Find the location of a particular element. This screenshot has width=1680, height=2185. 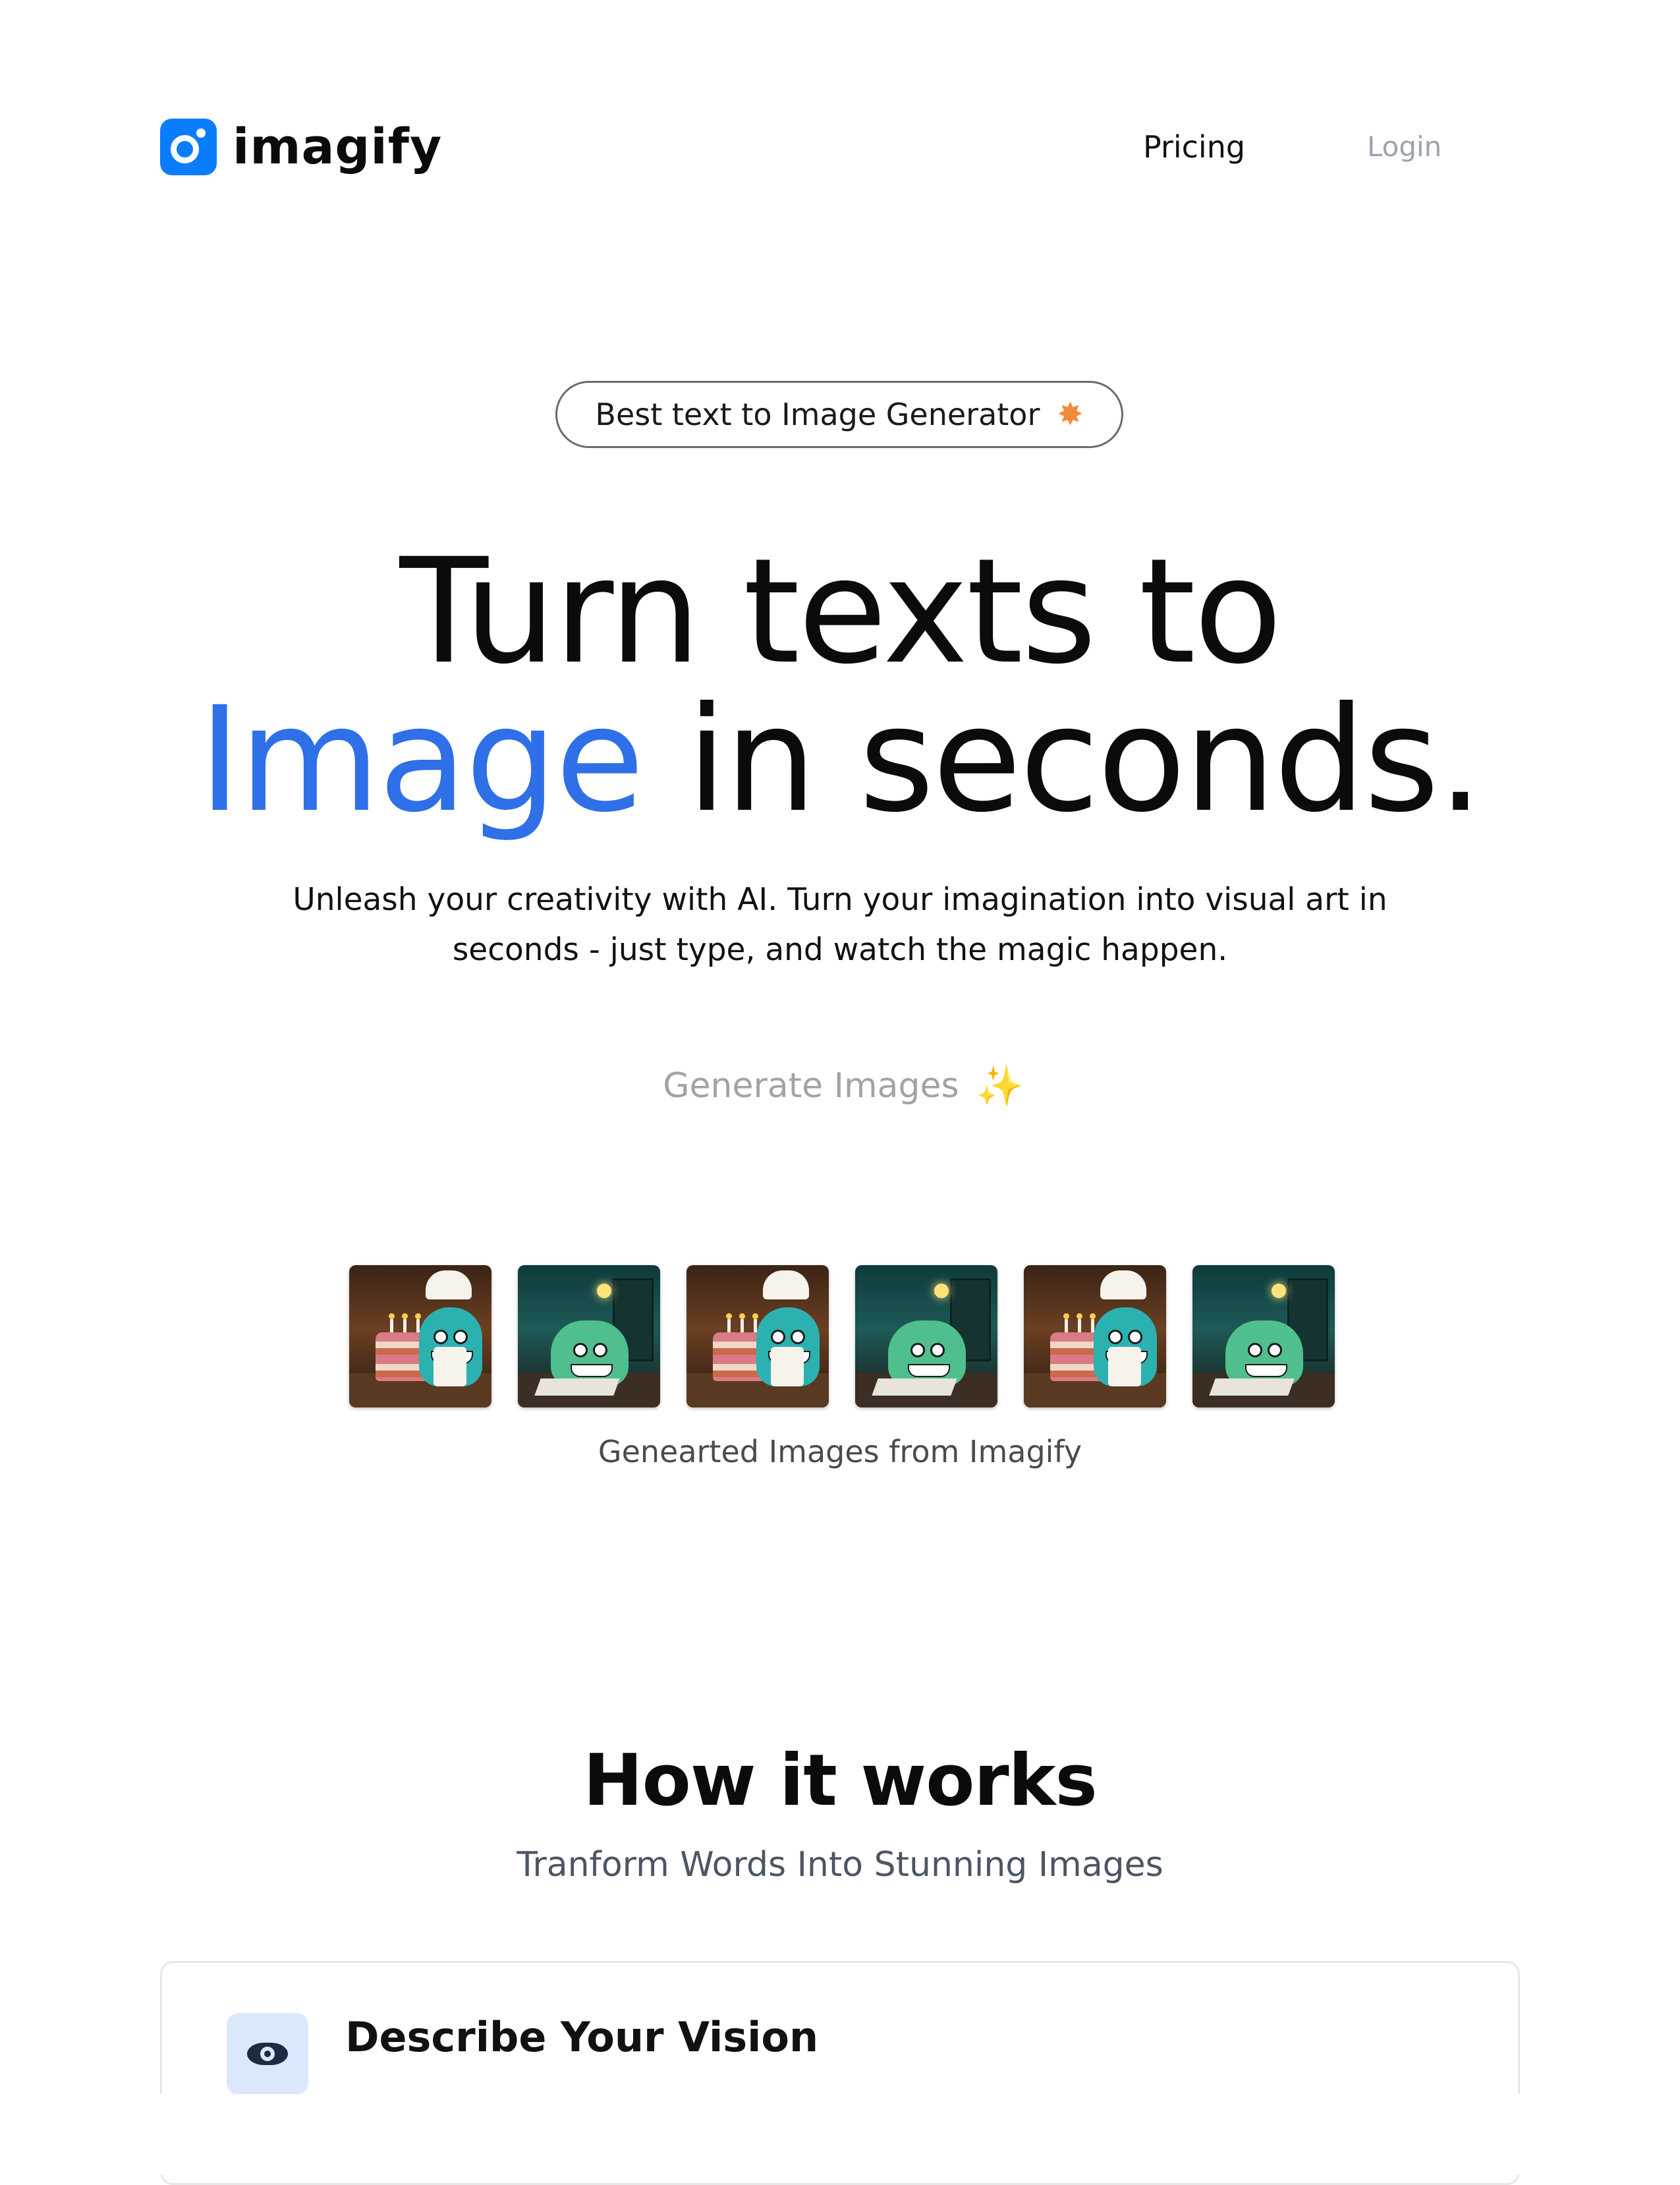

generated-images-gallery is located at coordinates (842, 1336).